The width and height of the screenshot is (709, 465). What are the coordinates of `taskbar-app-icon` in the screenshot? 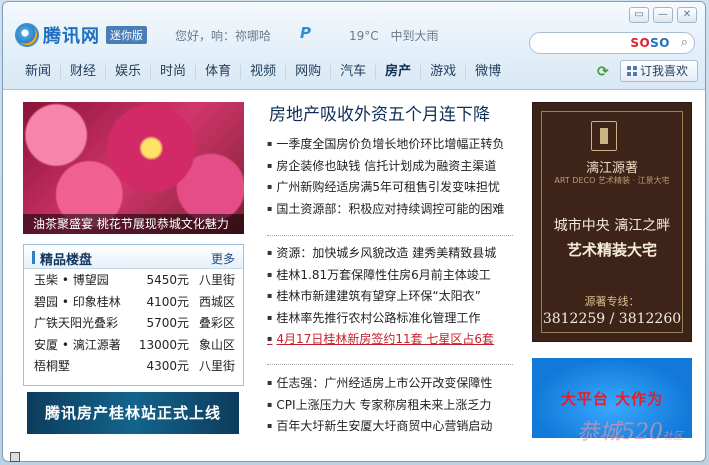 It's located at (15, 457).